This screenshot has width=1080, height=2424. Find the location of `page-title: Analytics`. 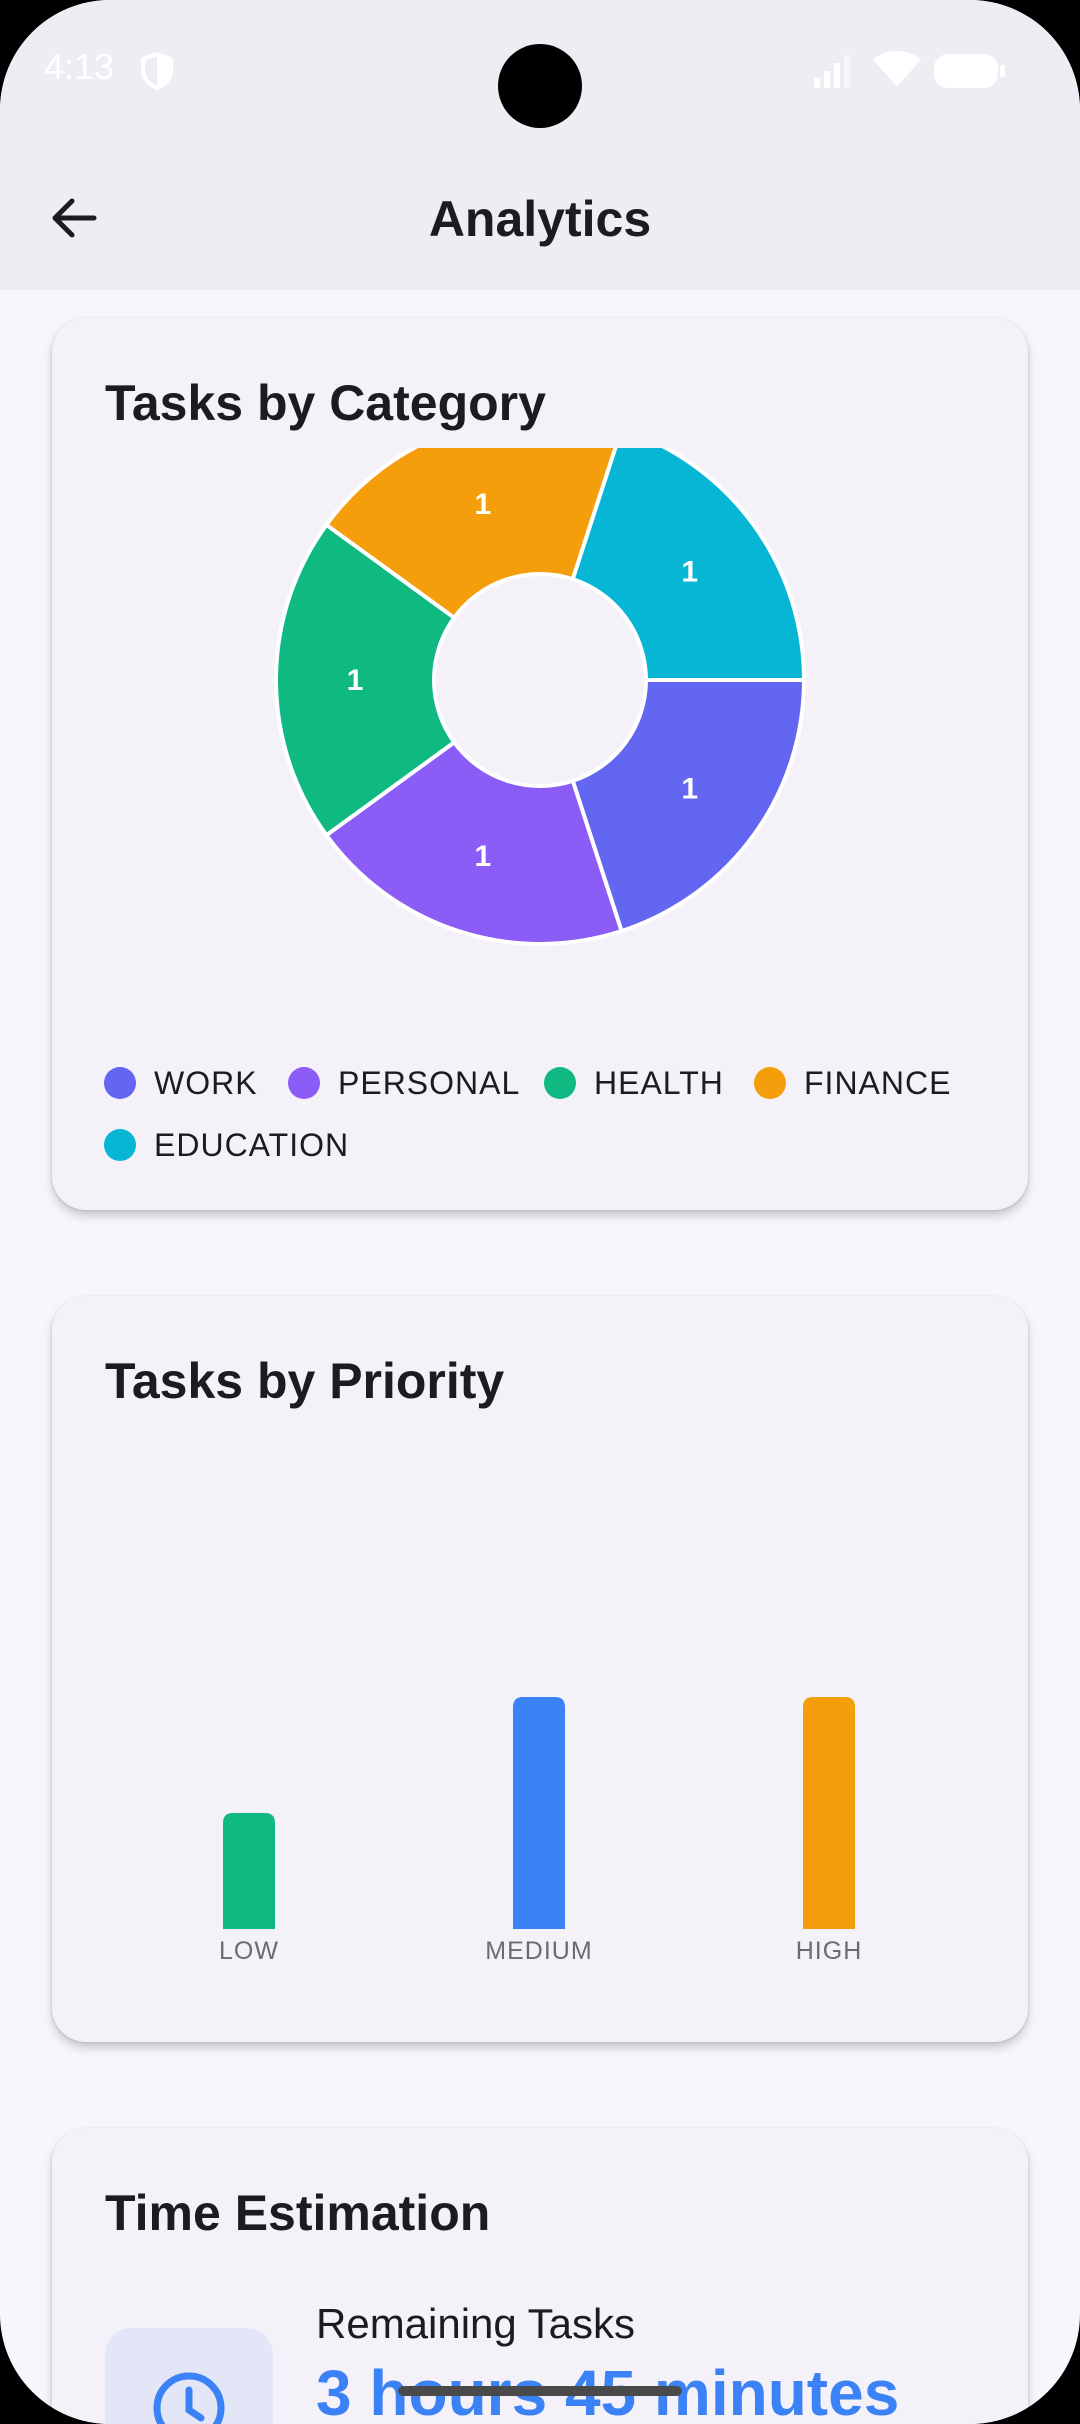

page-title: Analytics is located at coordinates (540, 219).